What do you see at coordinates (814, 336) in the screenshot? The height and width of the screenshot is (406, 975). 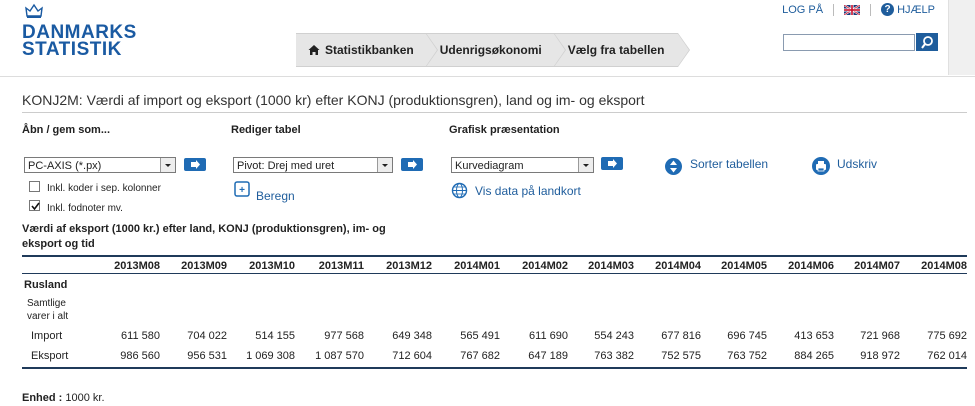 I see `table-cell: 413 653` at bounding box center [814, 336].